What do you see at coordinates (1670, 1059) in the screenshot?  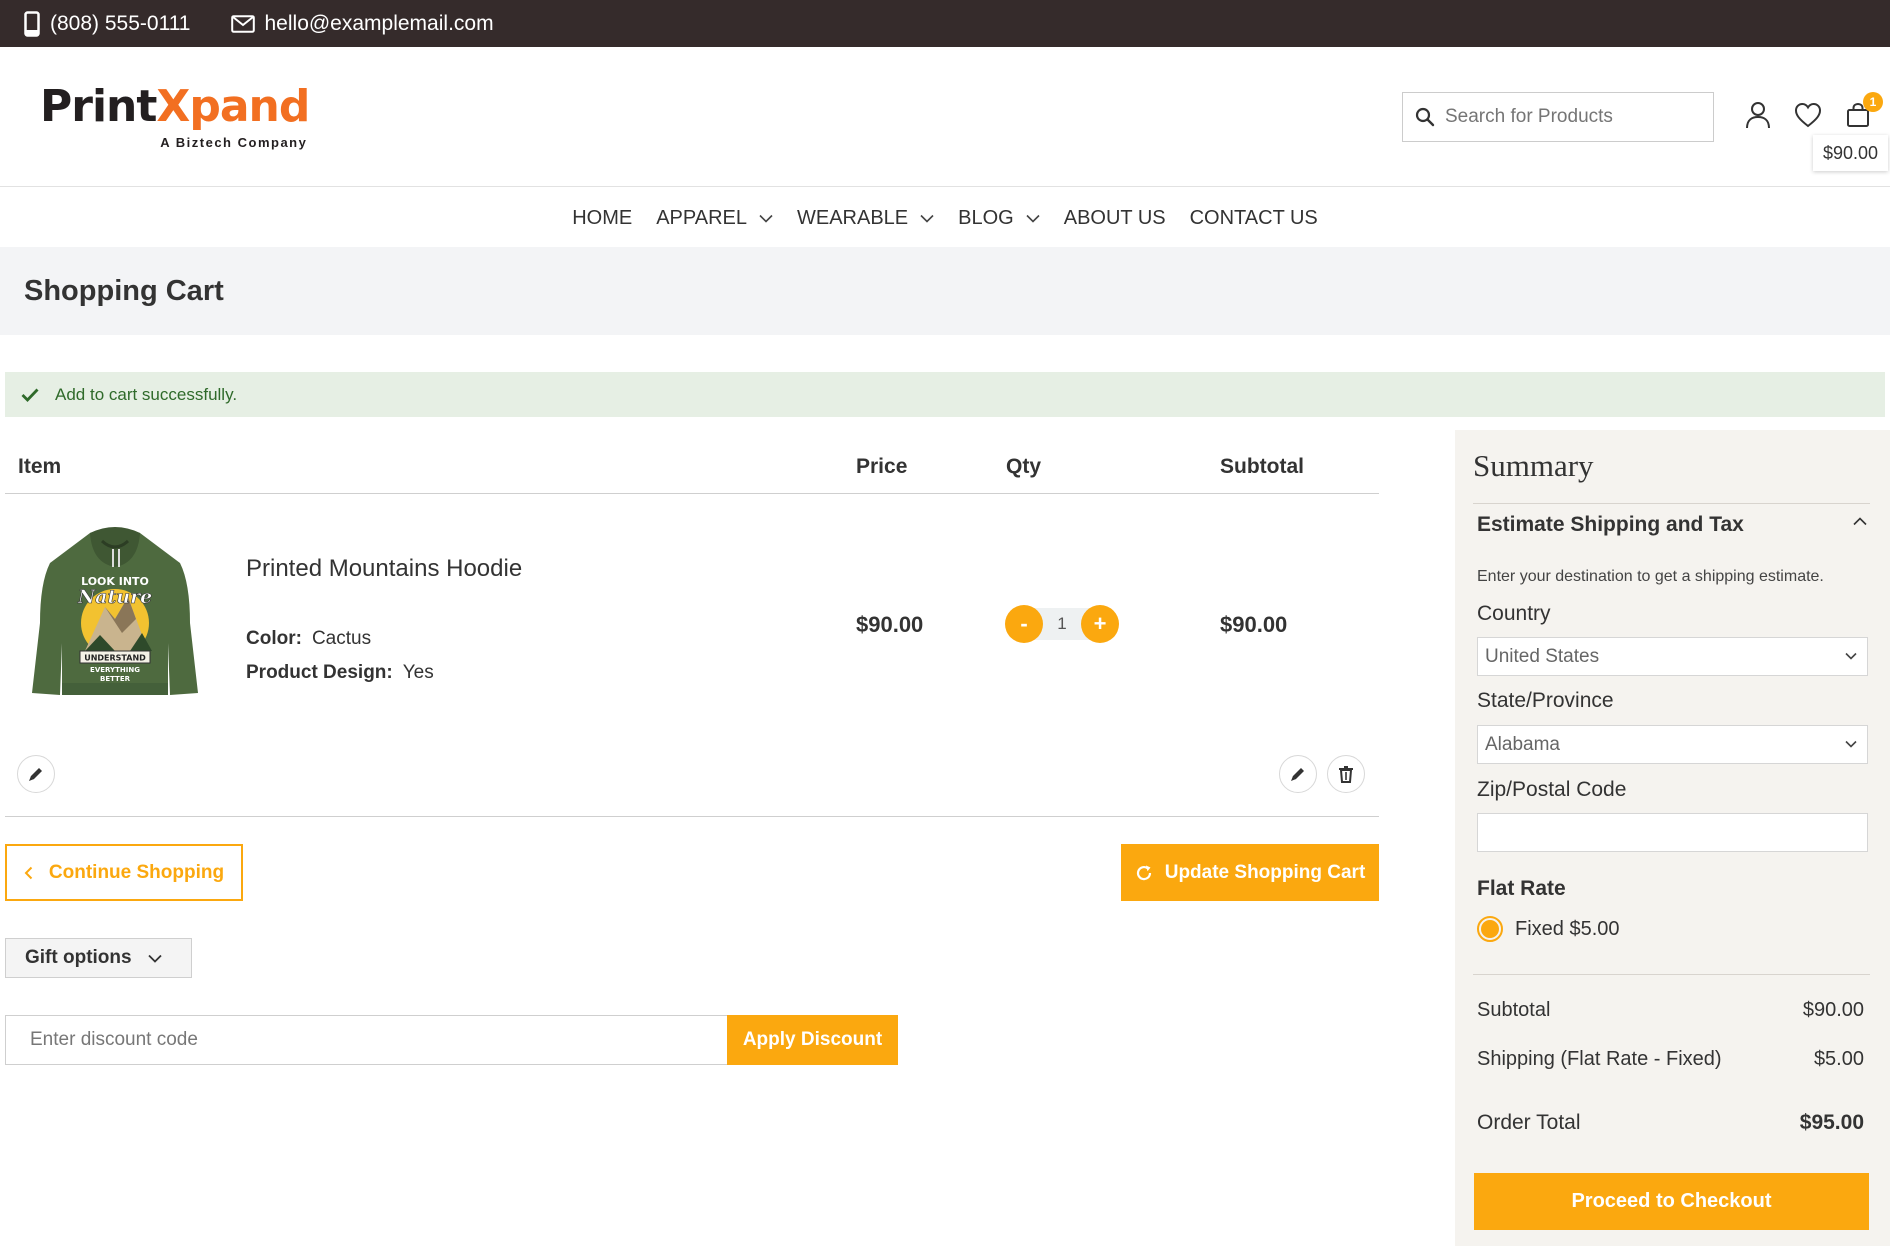 I see `summary-shipping-row: Shipping (Flat Rate - Fixed) $5.00` at bounding box center [1670, 1059].